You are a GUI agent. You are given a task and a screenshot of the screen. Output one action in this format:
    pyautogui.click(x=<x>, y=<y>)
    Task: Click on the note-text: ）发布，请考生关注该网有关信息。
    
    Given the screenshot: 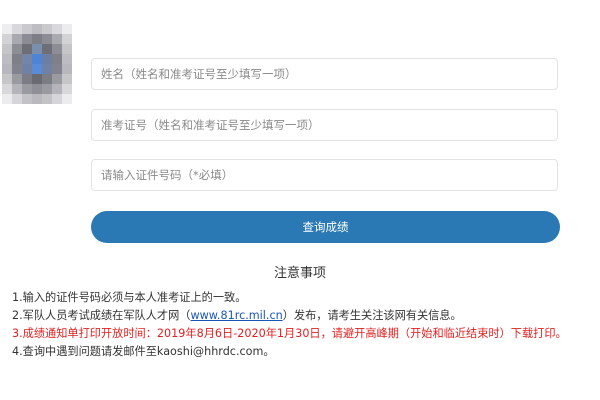 What is the action you would take?
    pyautogui.click(x=372, y=315)
    